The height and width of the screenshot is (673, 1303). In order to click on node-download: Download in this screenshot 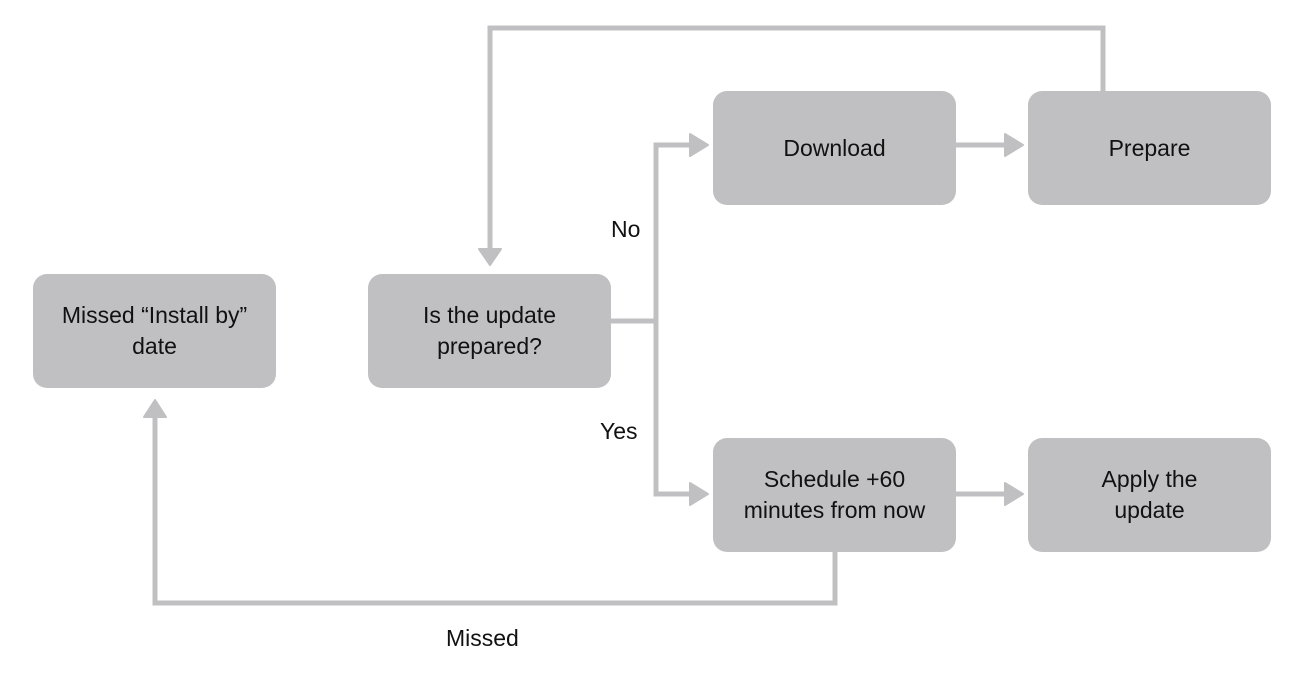, I will do `click(834, 148)`.